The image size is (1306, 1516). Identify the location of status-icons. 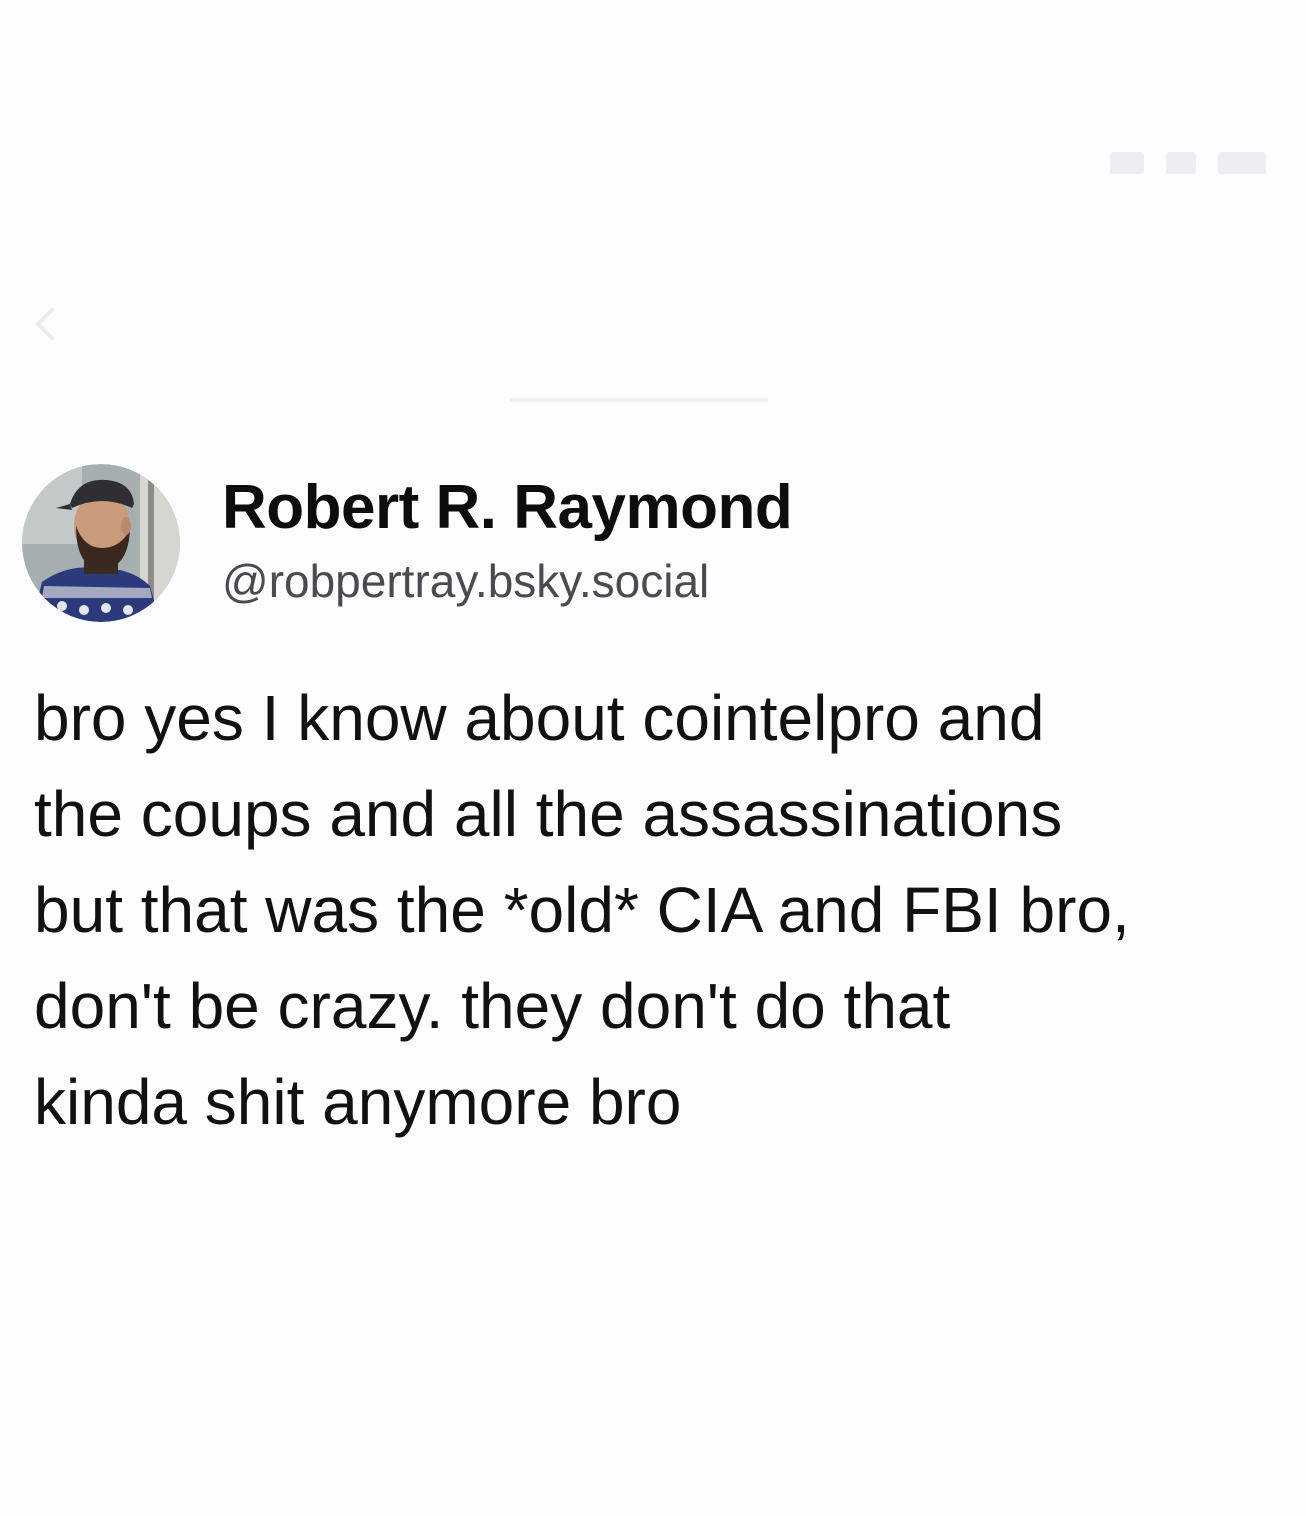
(1188, 163).